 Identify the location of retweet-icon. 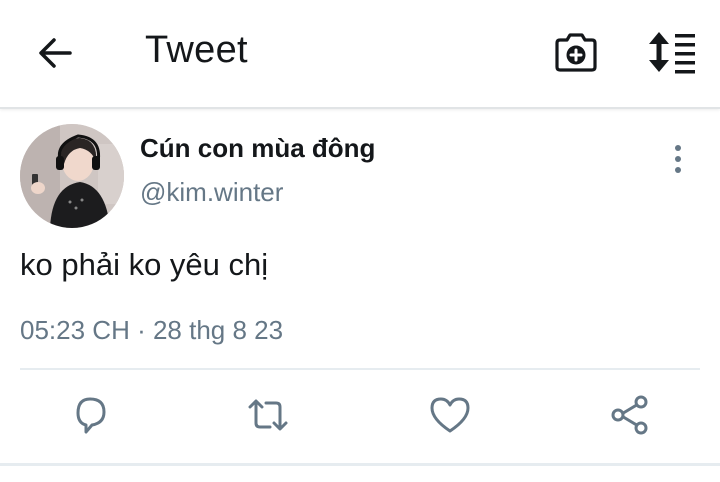
(268, 415).